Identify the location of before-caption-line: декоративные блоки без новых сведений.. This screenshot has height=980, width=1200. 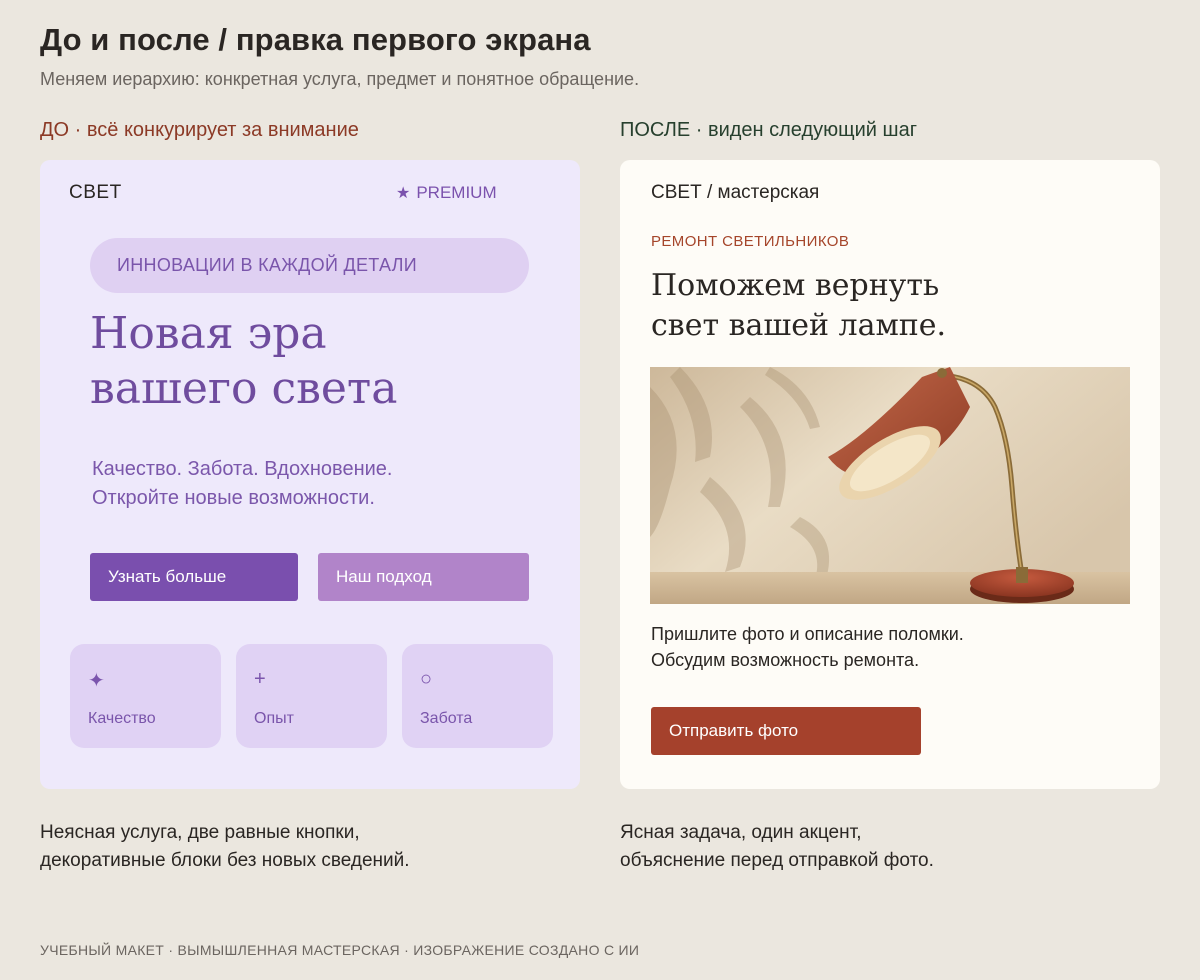
(225, 860).